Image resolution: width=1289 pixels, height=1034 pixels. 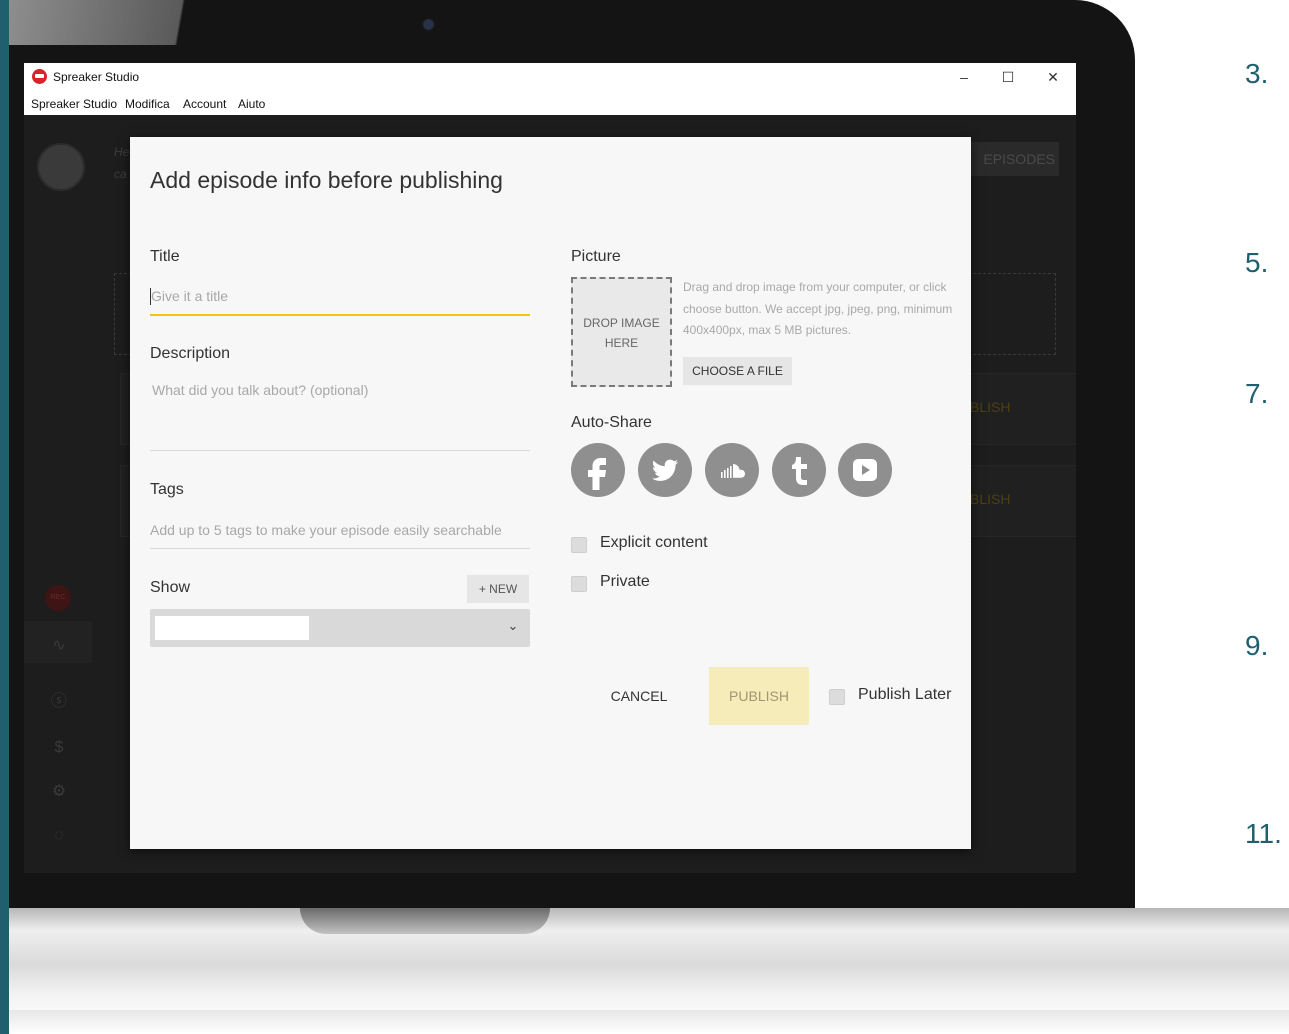 What do you see at coordinates (649, 1022) in the screenshot?
I see `laptop-shadow` at bounding box center [649, 1022].